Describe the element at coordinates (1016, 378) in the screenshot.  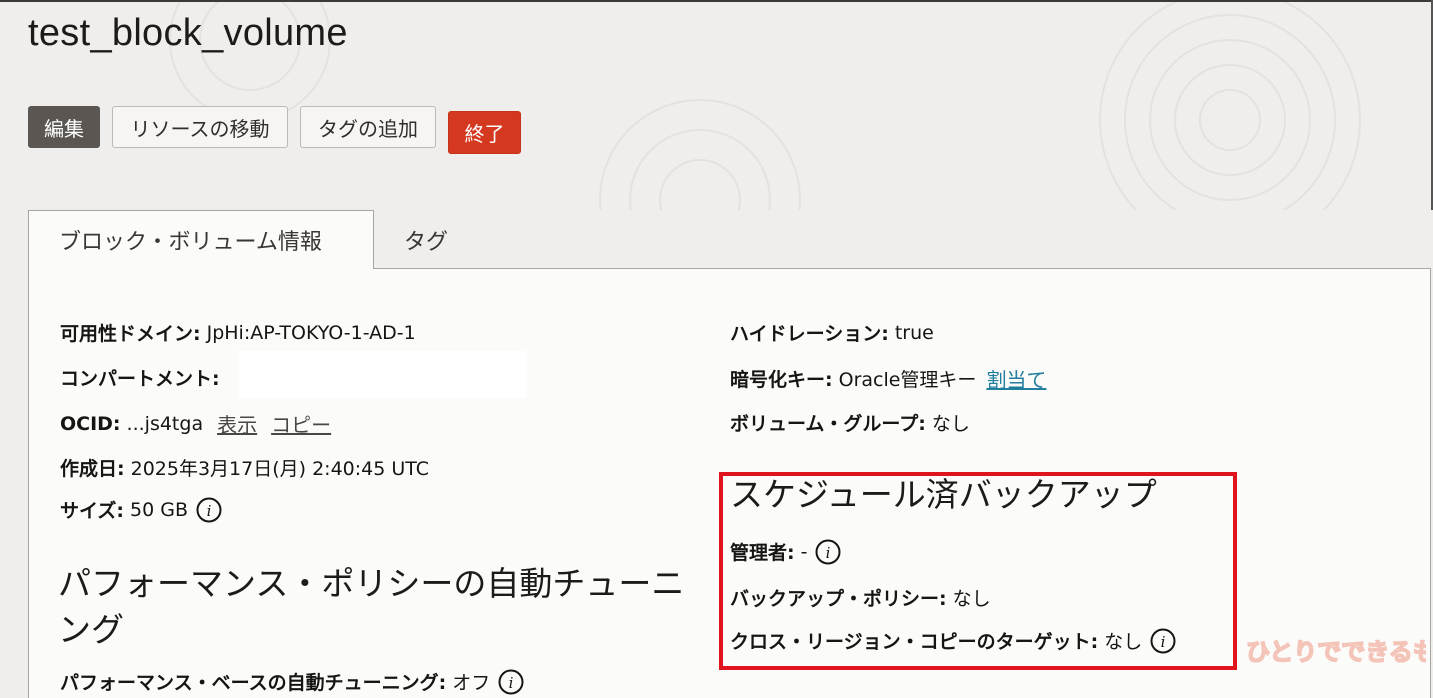
I see `assign-key-link: 割当て` at that location.